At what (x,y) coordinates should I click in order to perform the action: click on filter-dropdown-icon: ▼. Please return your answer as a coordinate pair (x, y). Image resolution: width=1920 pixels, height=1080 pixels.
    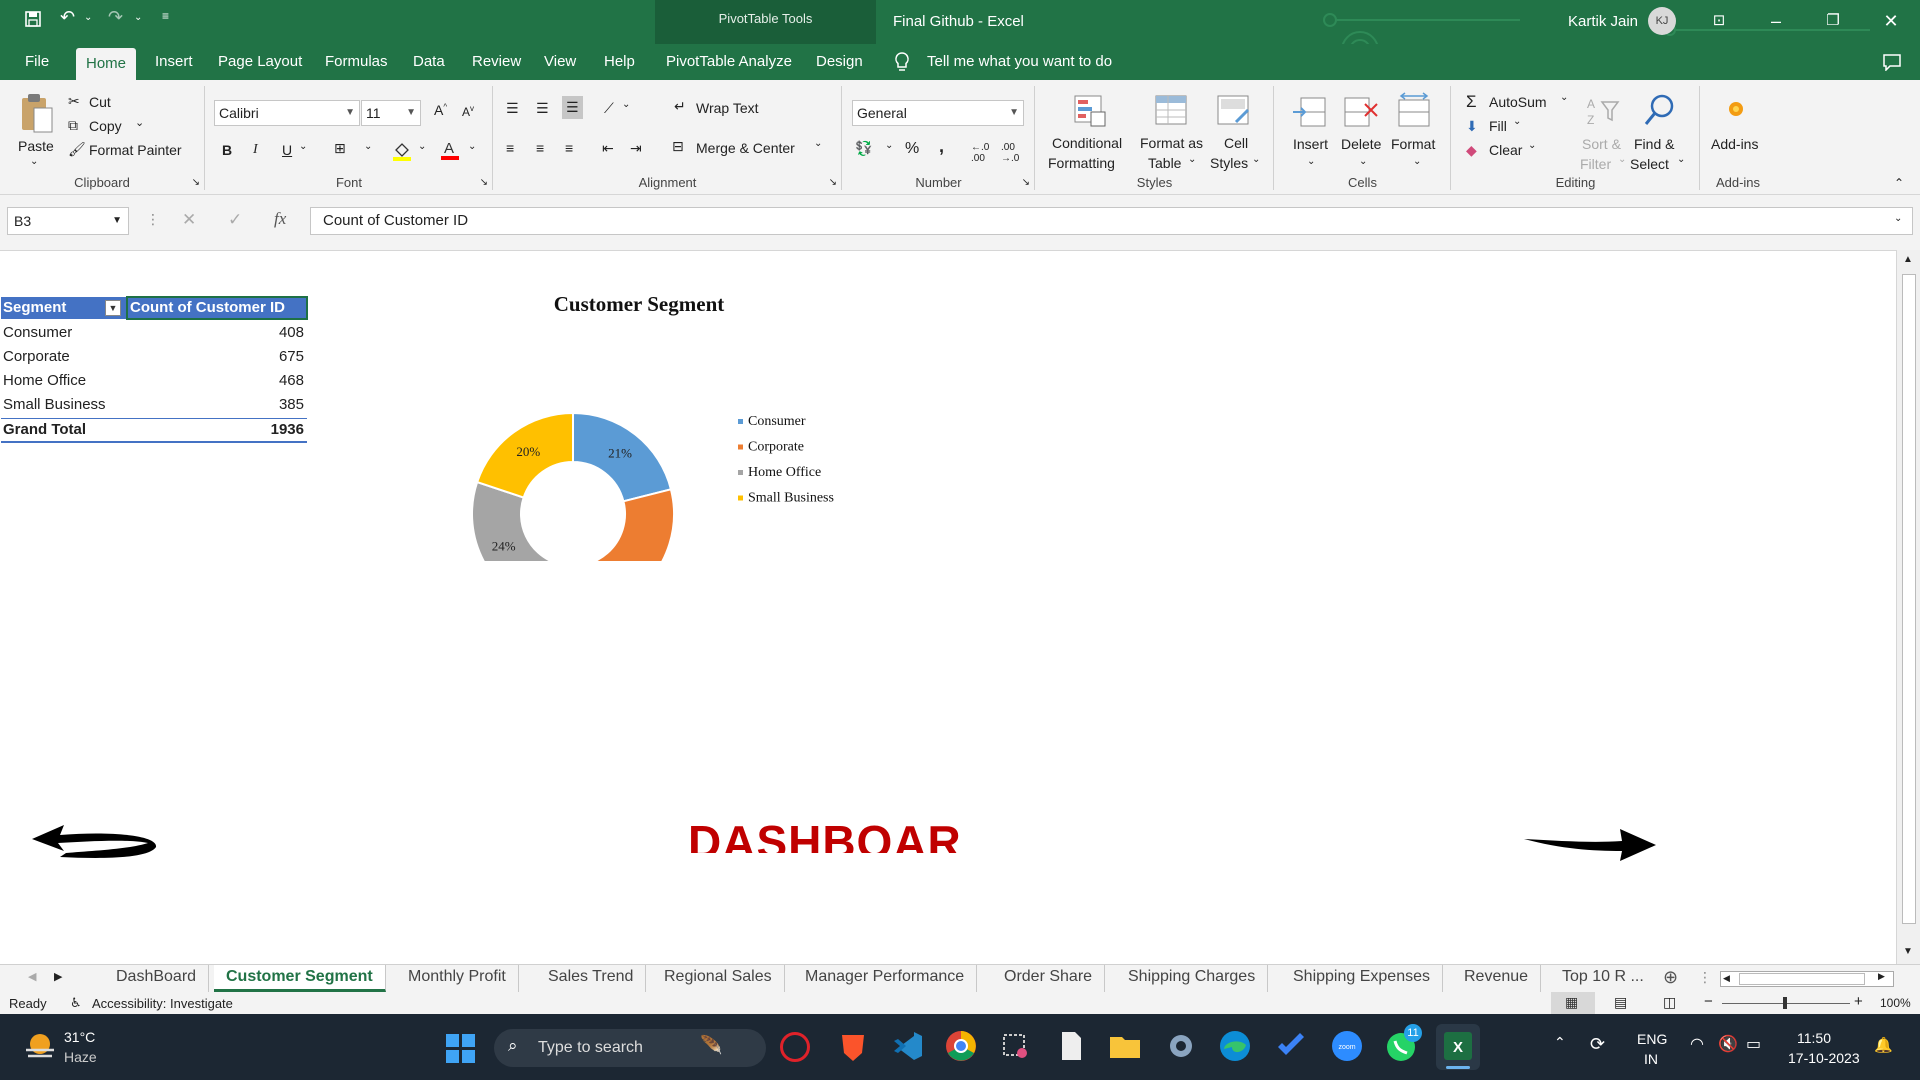
    Looking at the image, I should click on (113, 308).